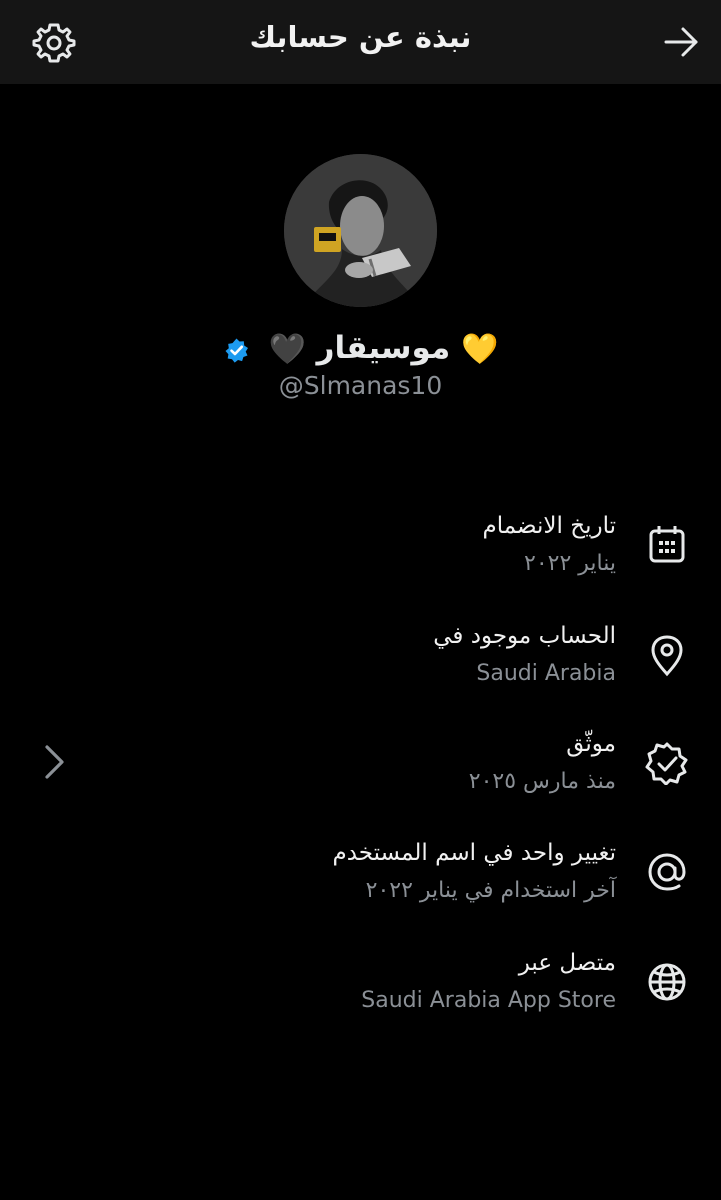 The height and width of the screenshot is (1200, 721). I want to click on join-date-value: يناير ٢٠٢٢, so click(570, 563).